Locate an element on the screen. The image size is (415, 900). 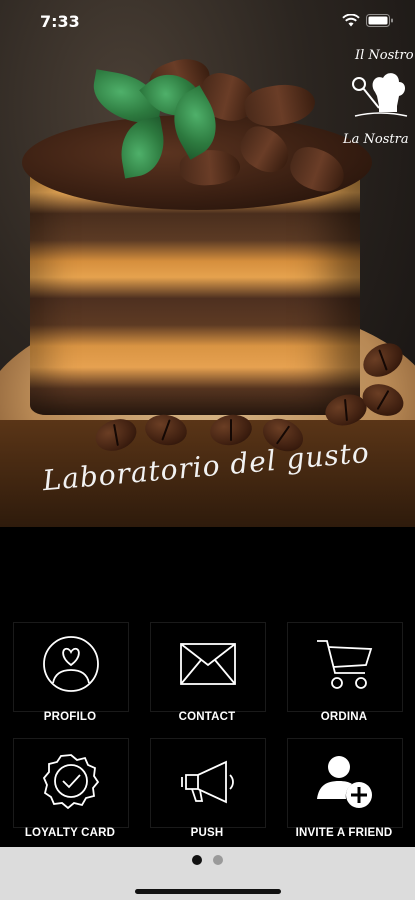
shopping-cart-icon is located at coordinates (345, 664).